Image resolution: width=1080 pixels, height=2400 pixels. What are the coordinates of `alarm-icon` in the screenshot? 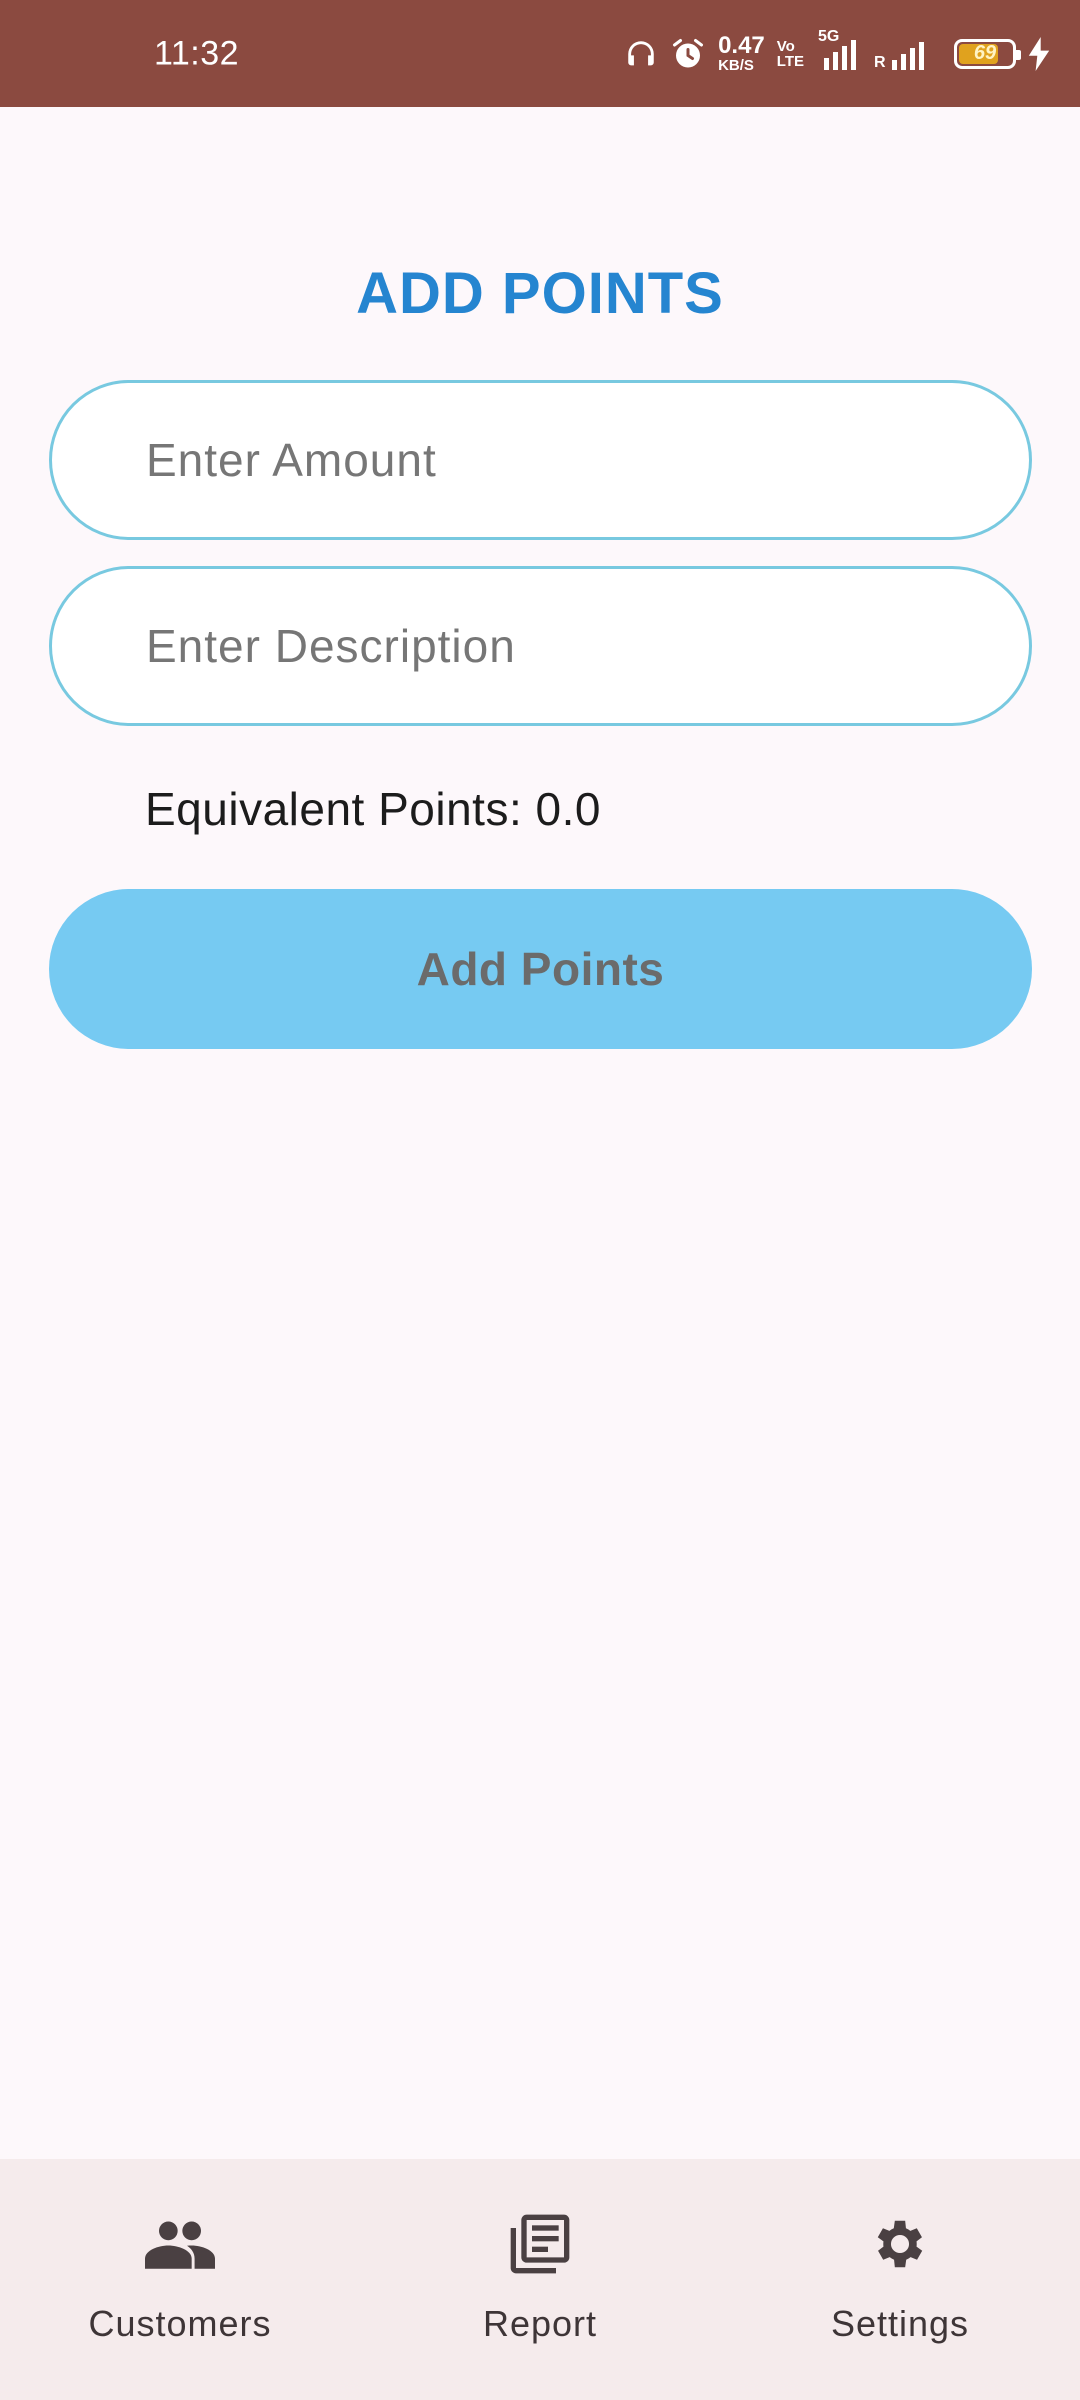 It's located at (688, 54).